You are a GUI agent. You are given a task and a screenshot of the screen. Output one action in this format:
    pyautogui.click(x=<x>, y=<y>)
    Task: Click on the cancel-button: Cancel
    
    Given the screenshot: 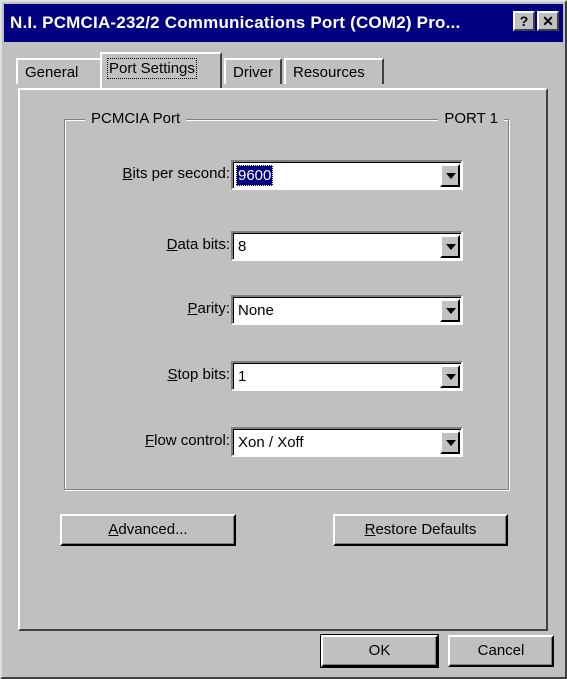 What is the action you would take?
    pyautogui.click(x=501, y=651)
    